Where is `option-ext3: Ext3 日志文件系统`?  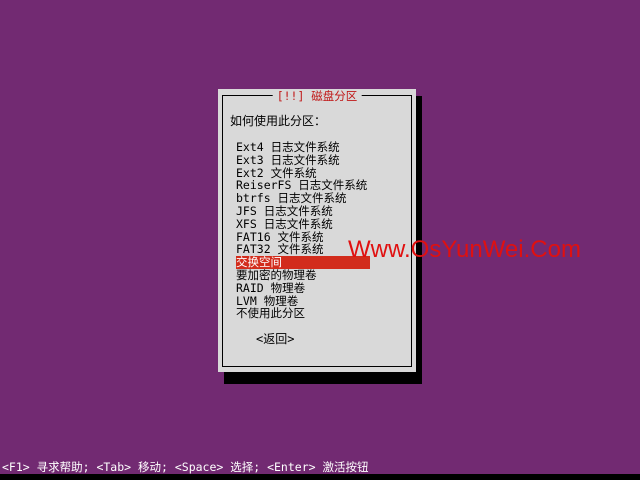
option-ext3: Ext3 日志文件系统 is located at coordinates (303, 160).